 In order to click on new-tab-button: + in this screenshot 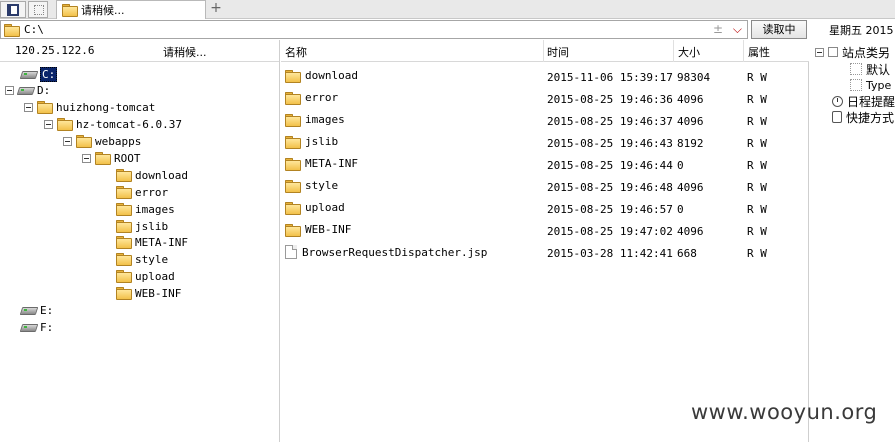, I will do `click(216, 9)`.